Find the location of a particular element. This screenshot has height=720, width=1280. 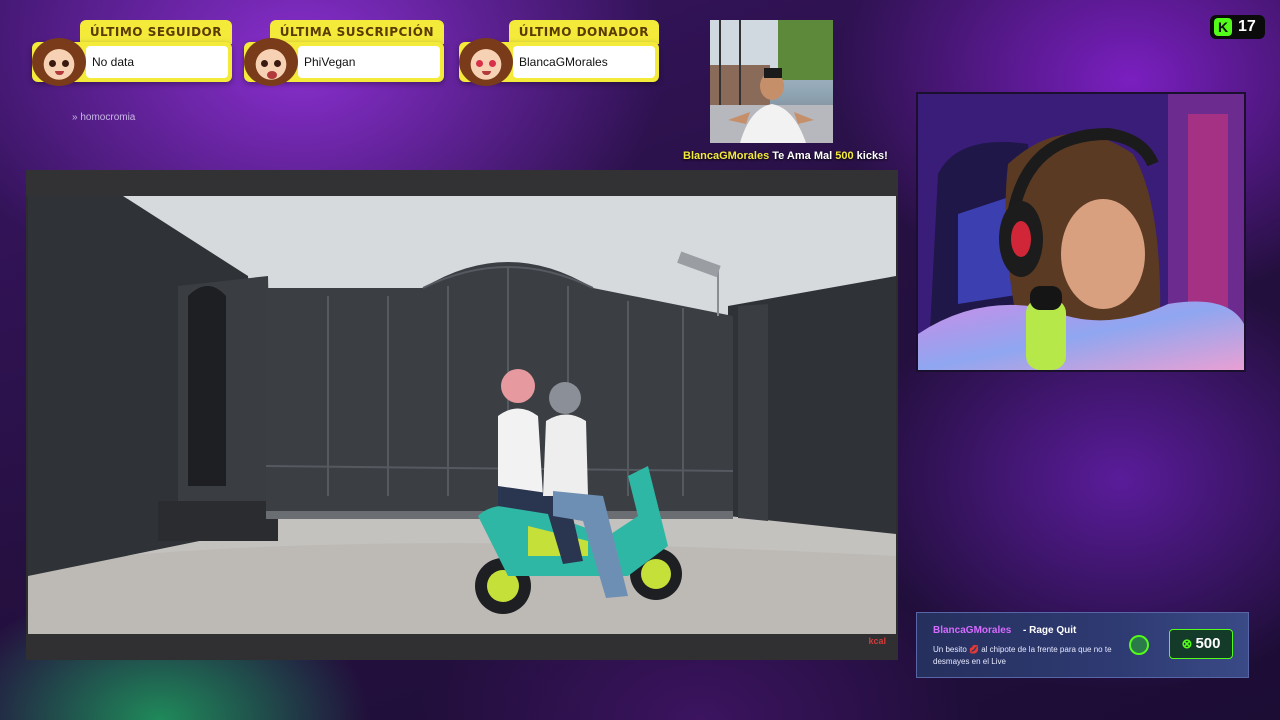

clip-thumbnail is located at coordinates (771, 81).